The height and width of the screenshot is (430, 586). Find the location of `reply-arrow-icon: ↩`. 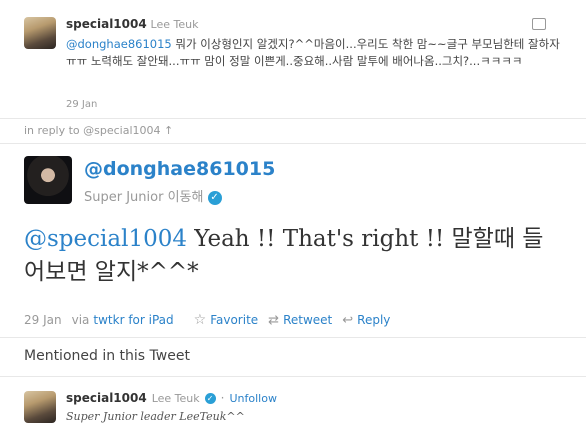

reply-arrow-icon: ↩ is located at coordinates (348, 320).